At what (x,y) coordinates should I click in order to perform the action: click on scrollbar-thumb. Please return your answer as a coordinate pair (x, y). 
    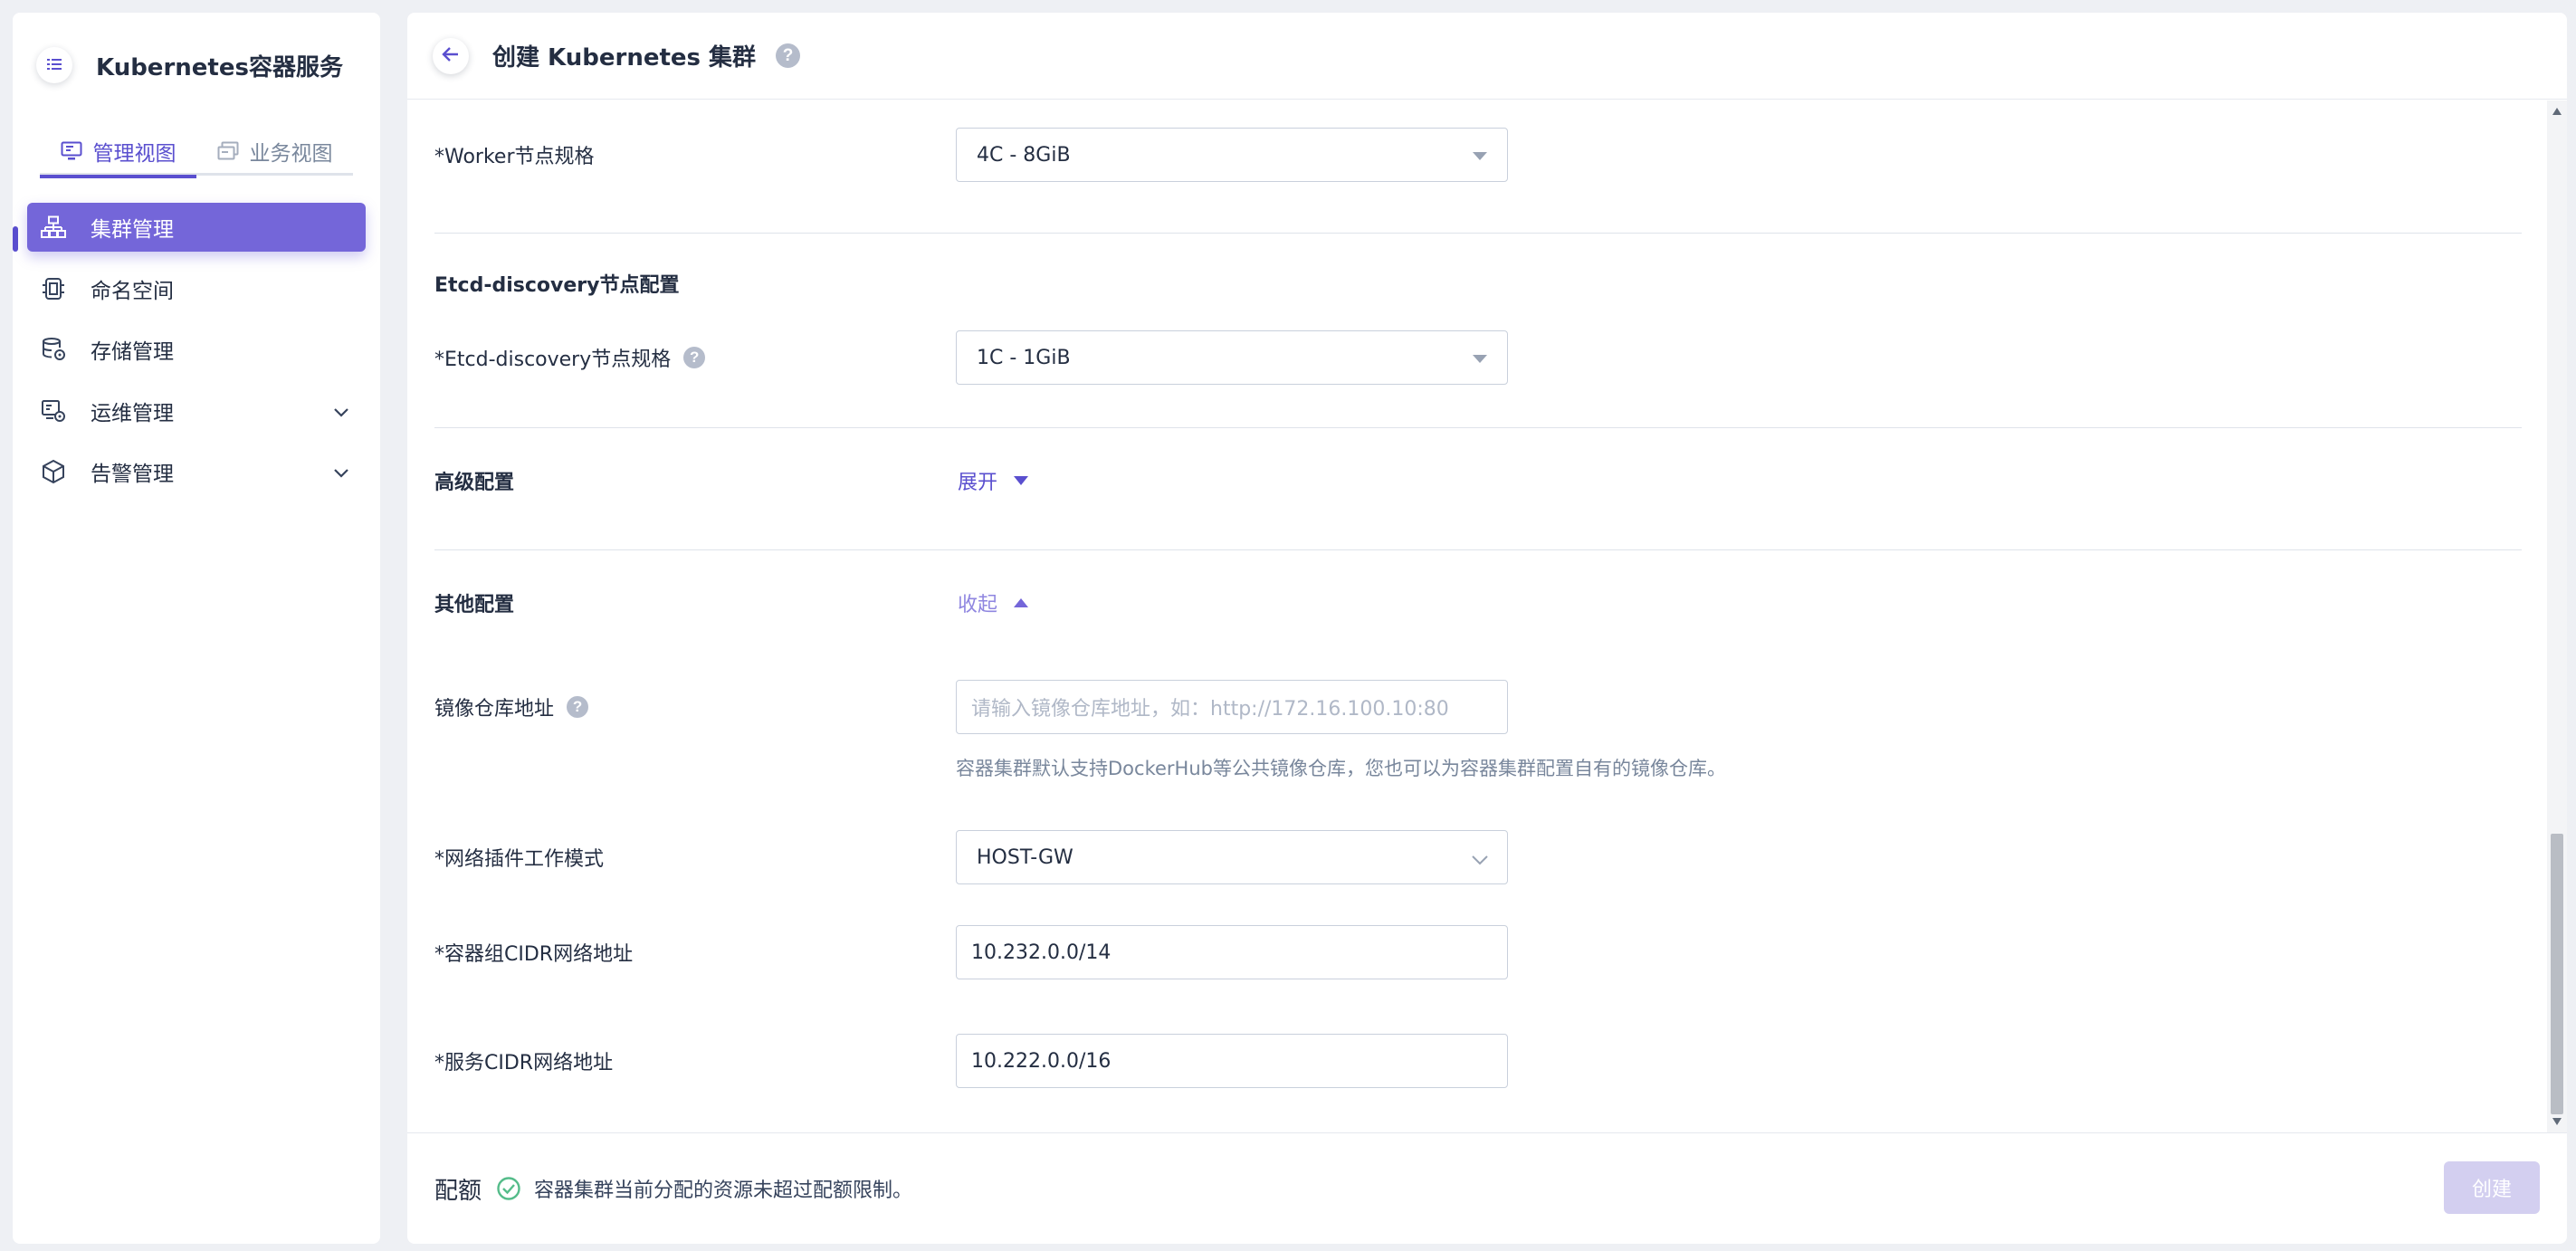
    Looking at the image, I should click on (2557, 974).